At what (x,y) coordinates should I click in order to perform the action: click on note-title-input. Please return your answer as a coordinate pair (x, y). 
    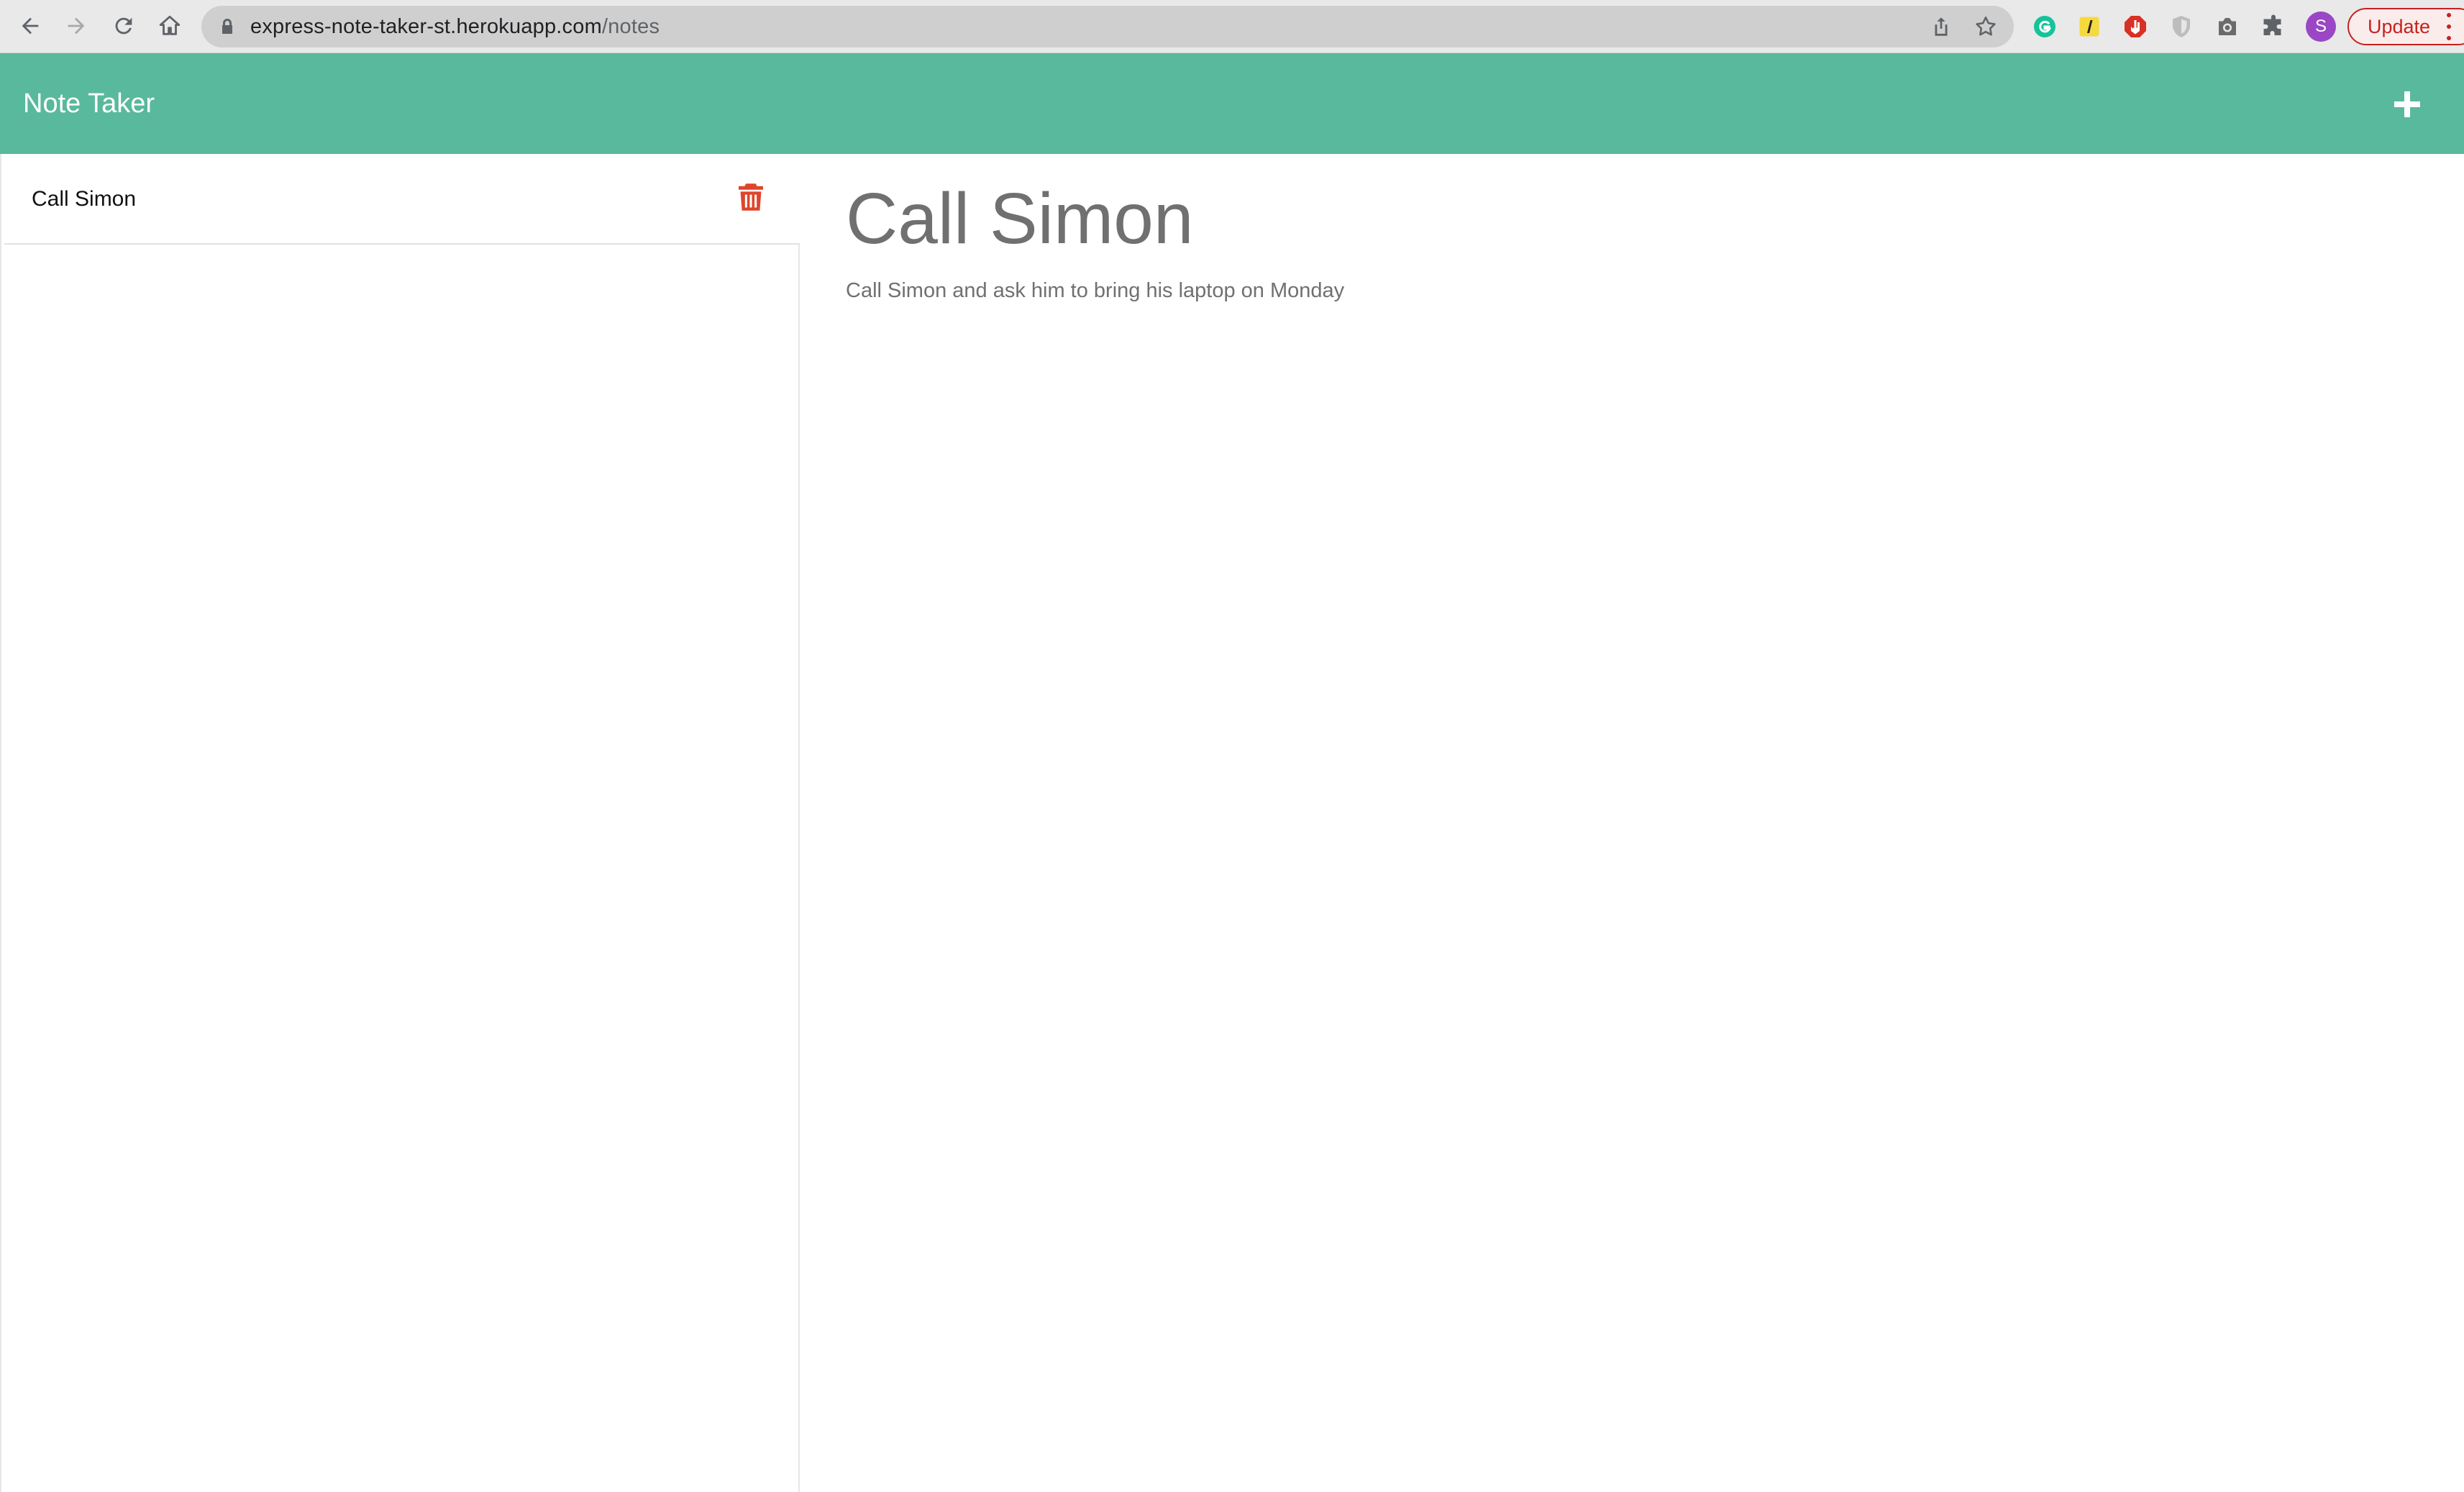
    Looking at the image, I should click on (1637, 219).